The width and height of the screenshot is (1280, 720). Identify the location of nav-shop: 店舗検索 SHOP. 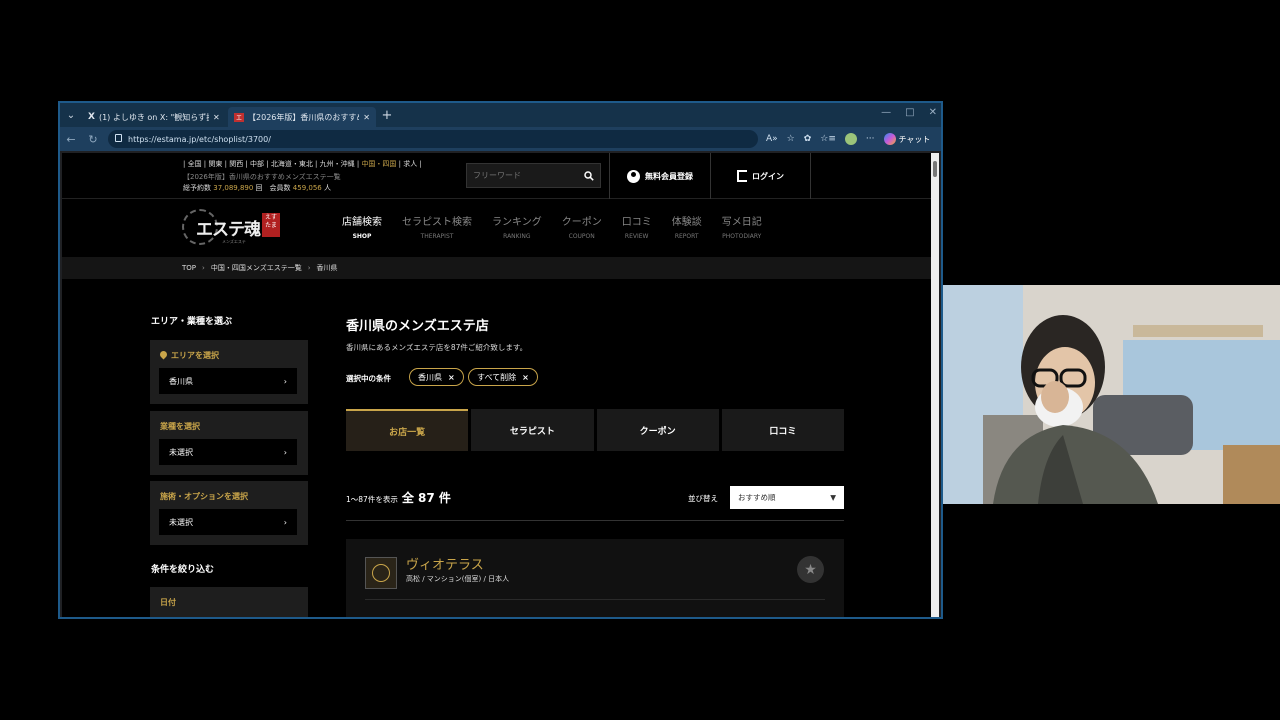
(362, 226).